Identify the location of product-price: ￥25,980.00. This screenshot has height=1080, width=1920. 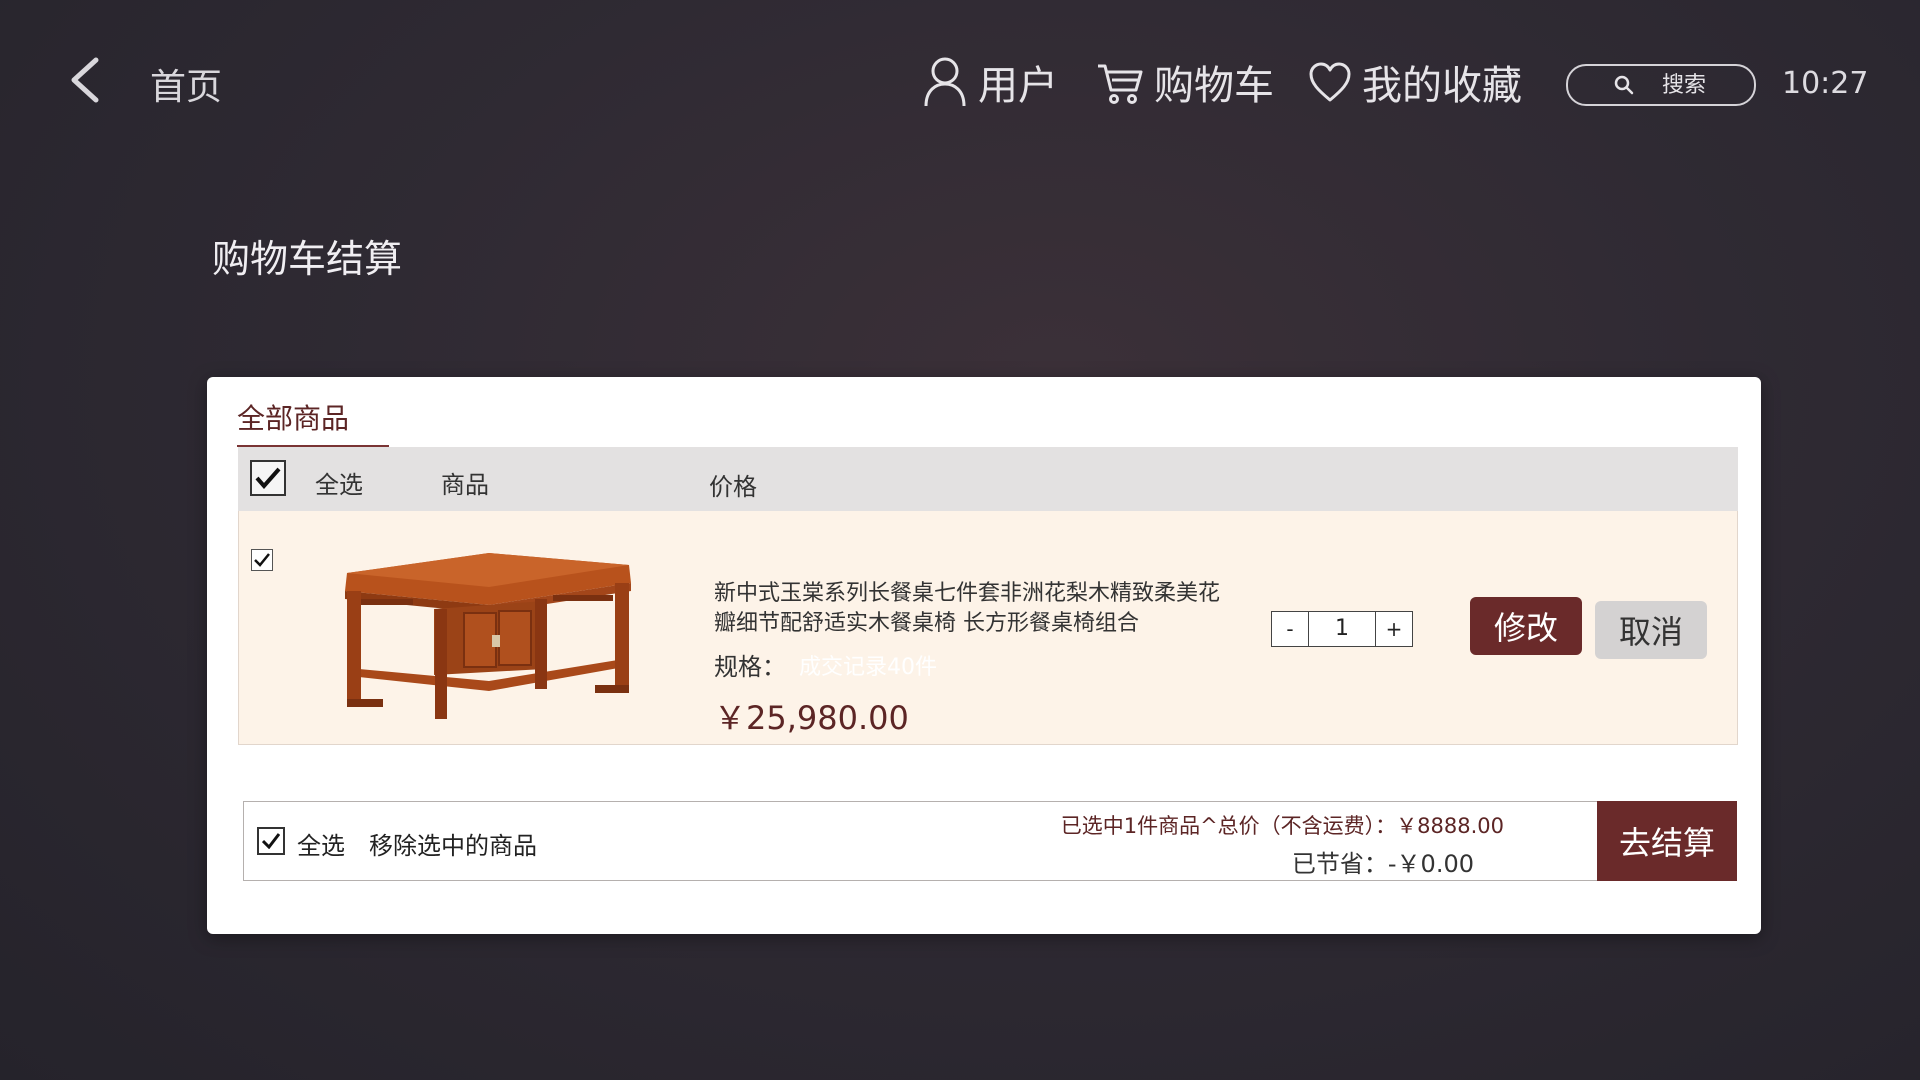
(811, 718).